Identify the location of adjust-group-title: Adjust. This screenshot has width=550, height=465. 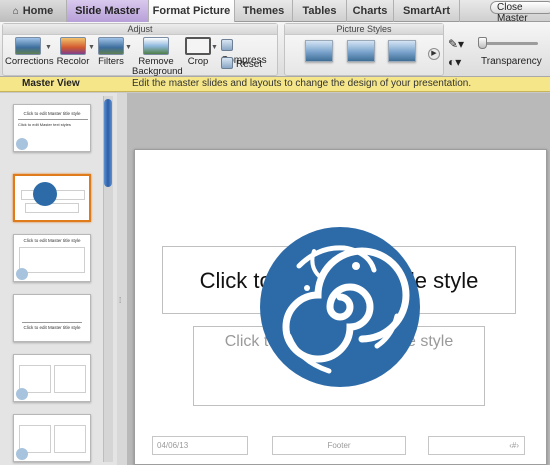
(140, 29).